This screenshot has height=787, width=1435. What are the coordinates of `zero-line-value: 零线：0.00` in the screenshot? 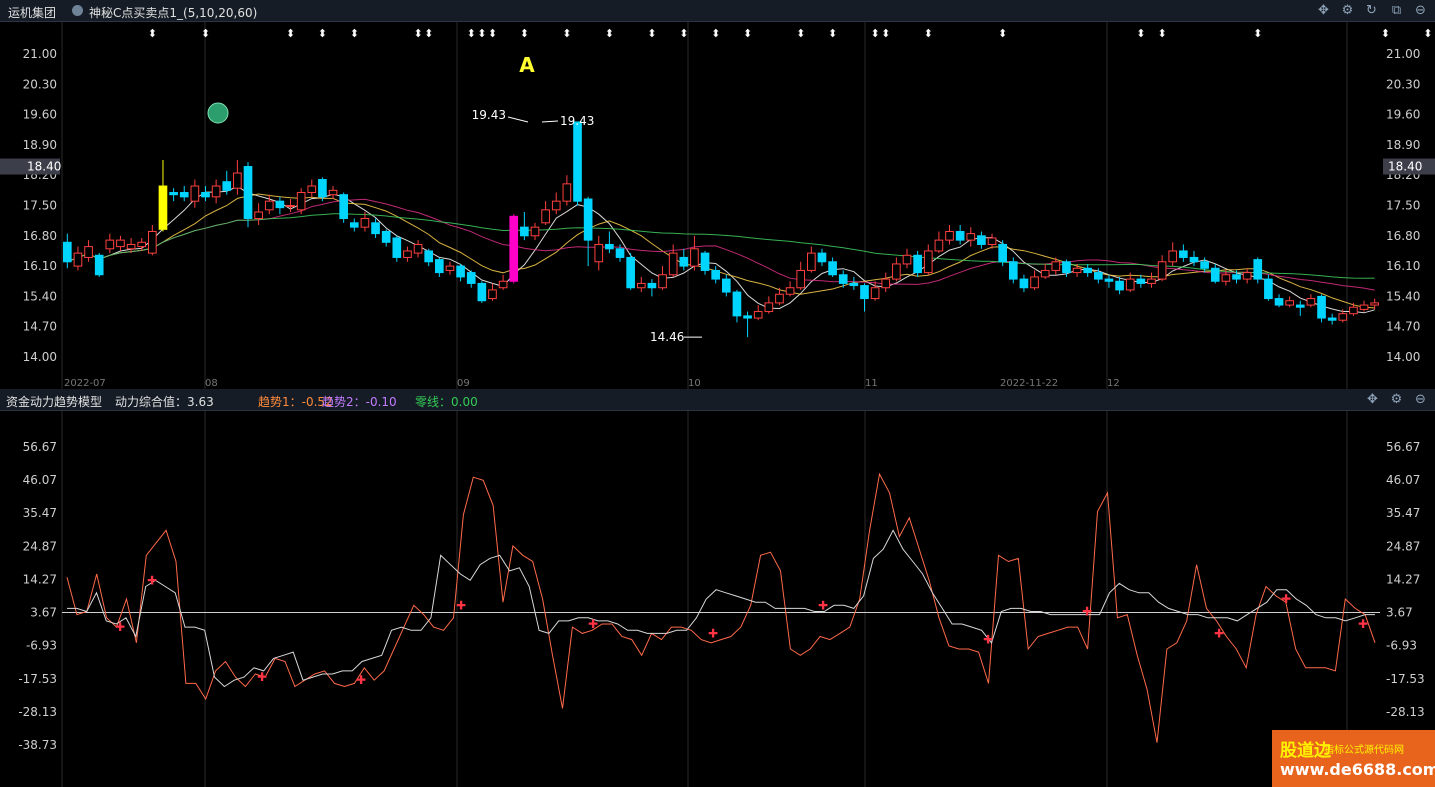 It's located at (446, 402).